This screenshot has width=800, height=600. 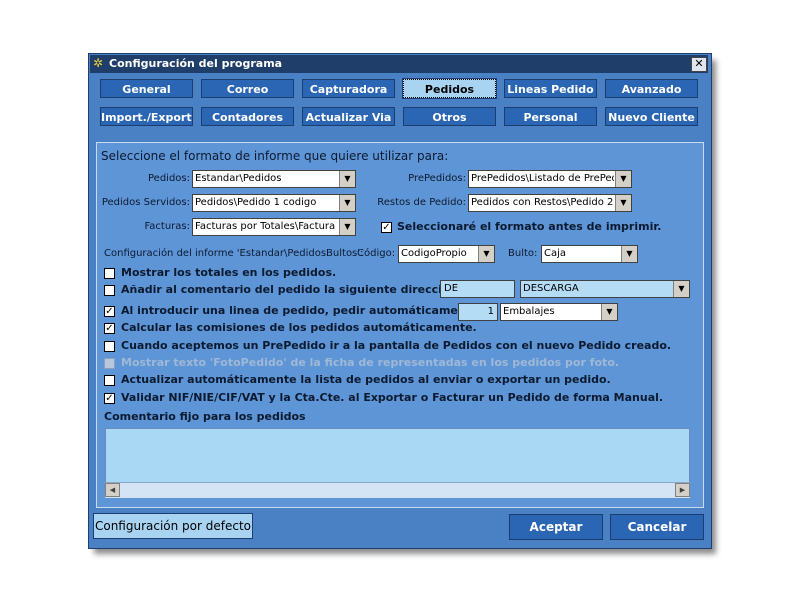 I want to click on scroll-left-icon: ◀, so click(x=112, y=490).